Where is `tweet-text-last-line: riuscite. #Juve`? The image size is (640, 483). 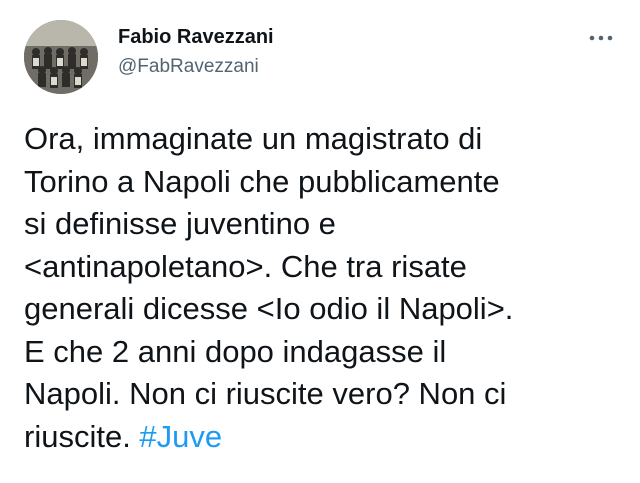 tweet-text-last-line: riuscite. #Juve is located at coordinates (324, 437).